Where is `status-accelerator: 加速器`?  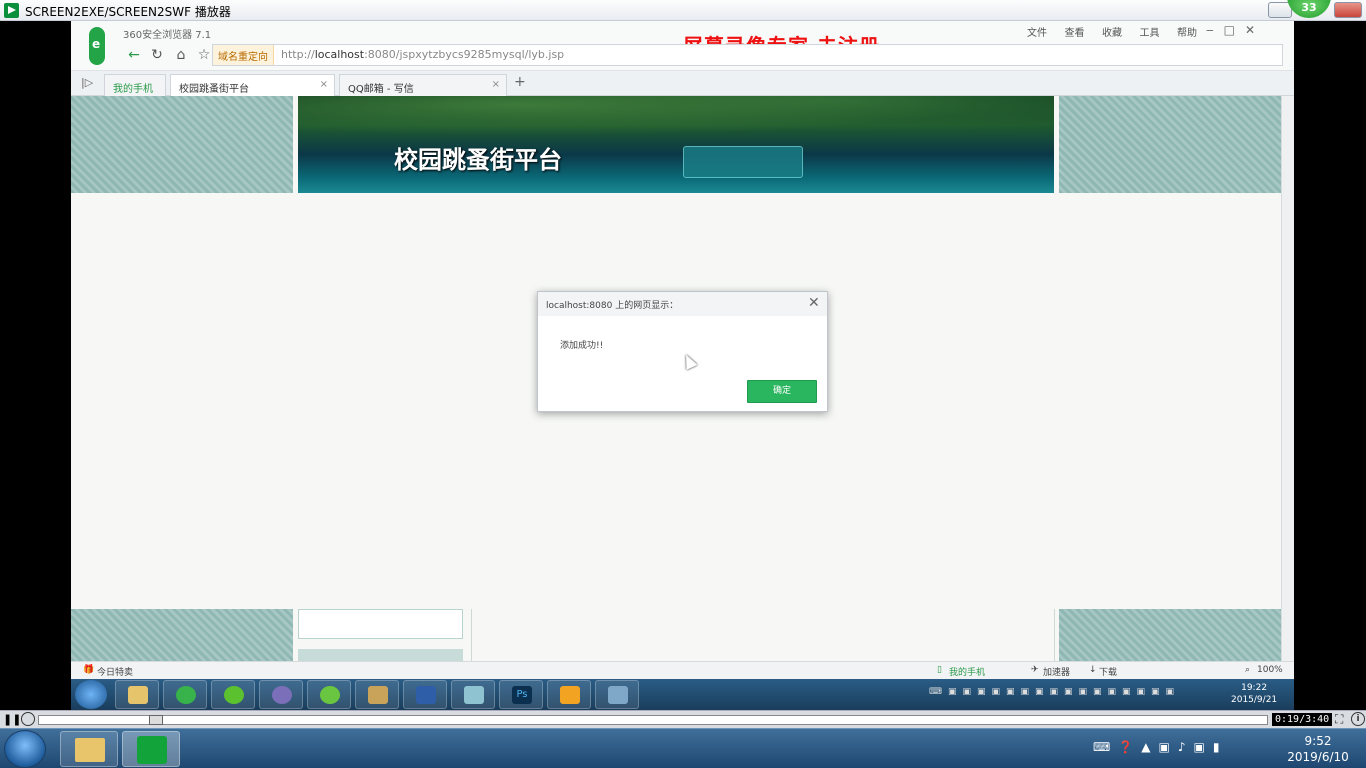 status-accelerator: 加速器 is located at coordinates (1056, 671).